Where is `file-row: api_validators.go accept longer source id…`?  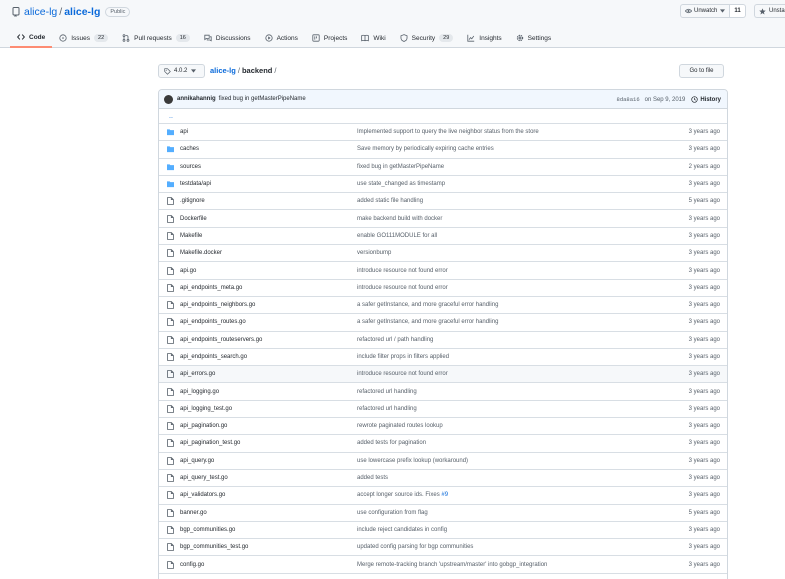
file-row: api_validators.go accept longer source id… is located at coordinates (443, 496).